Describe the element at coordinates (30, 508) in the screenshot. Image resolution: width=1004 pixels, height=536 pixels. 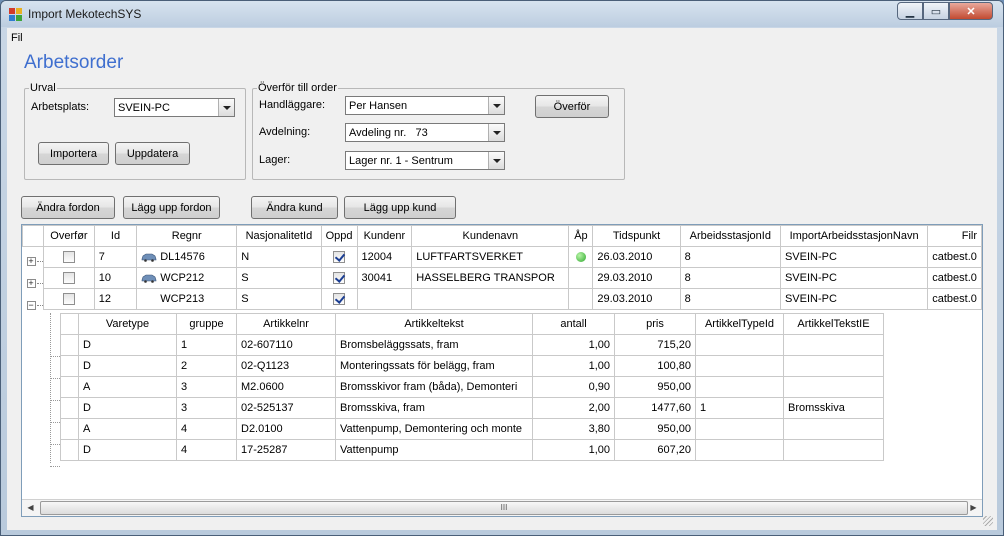
I see `scroll-left-icon: ◀` at that location.